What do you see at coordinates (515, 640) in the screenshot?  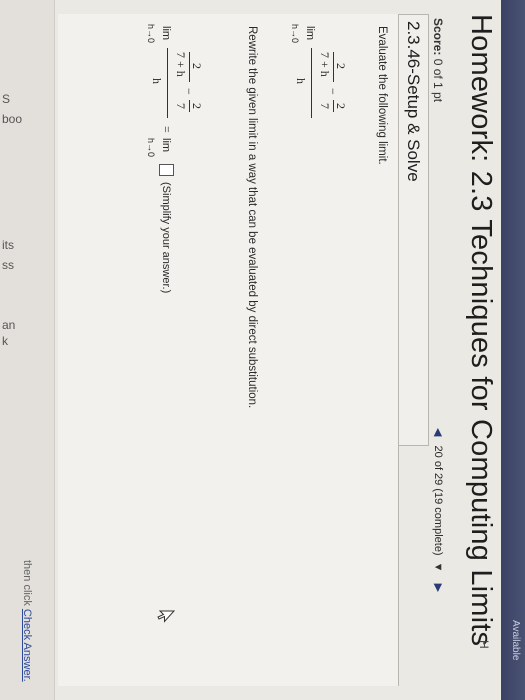 I see `available-link: Available` at bounding box center [515, 640].